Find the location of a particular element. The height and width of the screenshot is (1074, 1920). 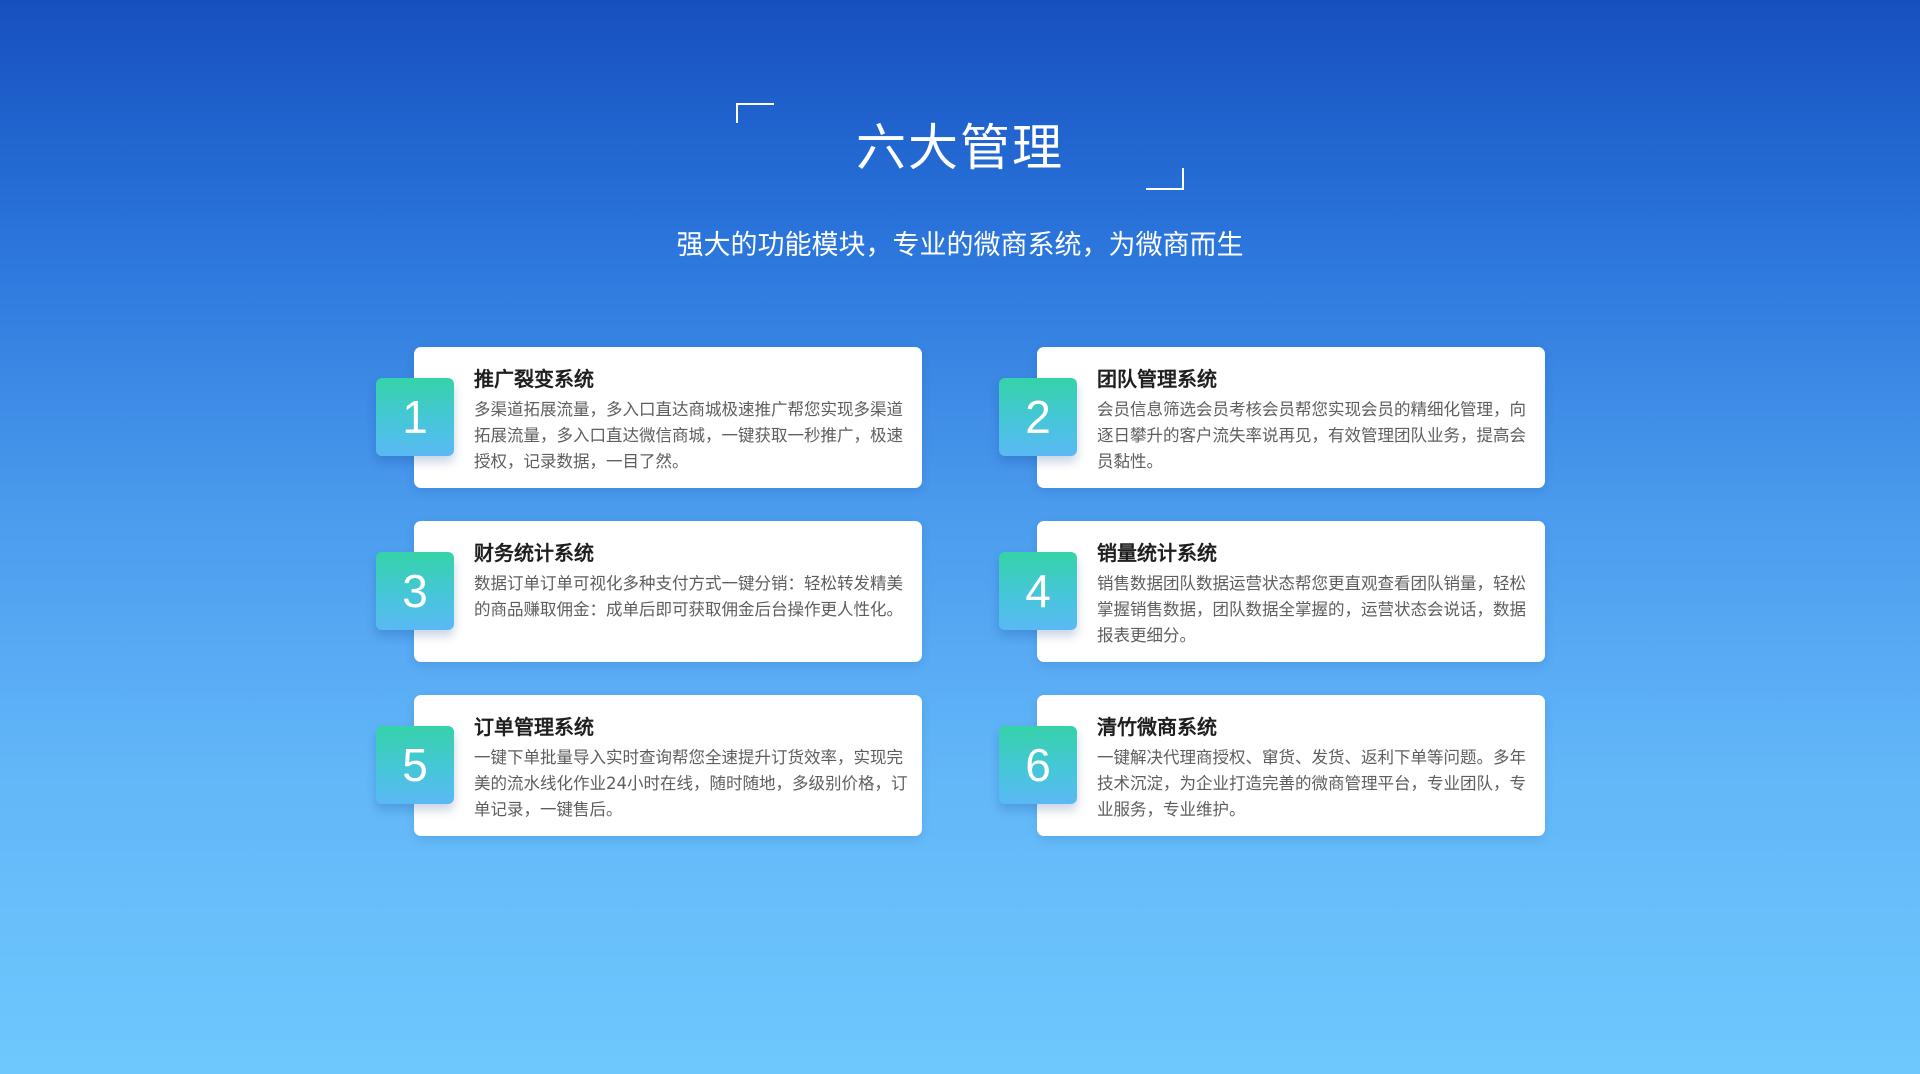

card-title: 订单管理系统 is located at coordinates (534, 727).